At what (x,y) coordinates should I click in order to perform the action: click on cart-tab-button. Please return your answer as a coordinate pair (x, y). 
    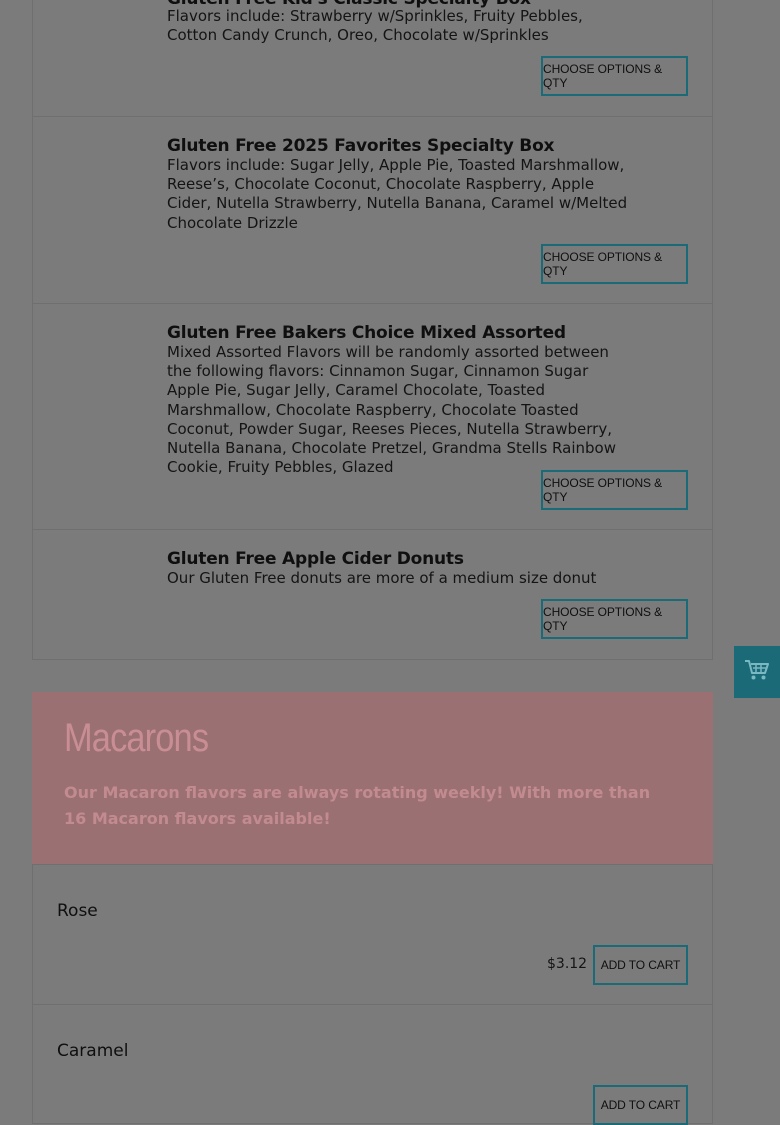
    Looking at the image, I should click on (757, 672).